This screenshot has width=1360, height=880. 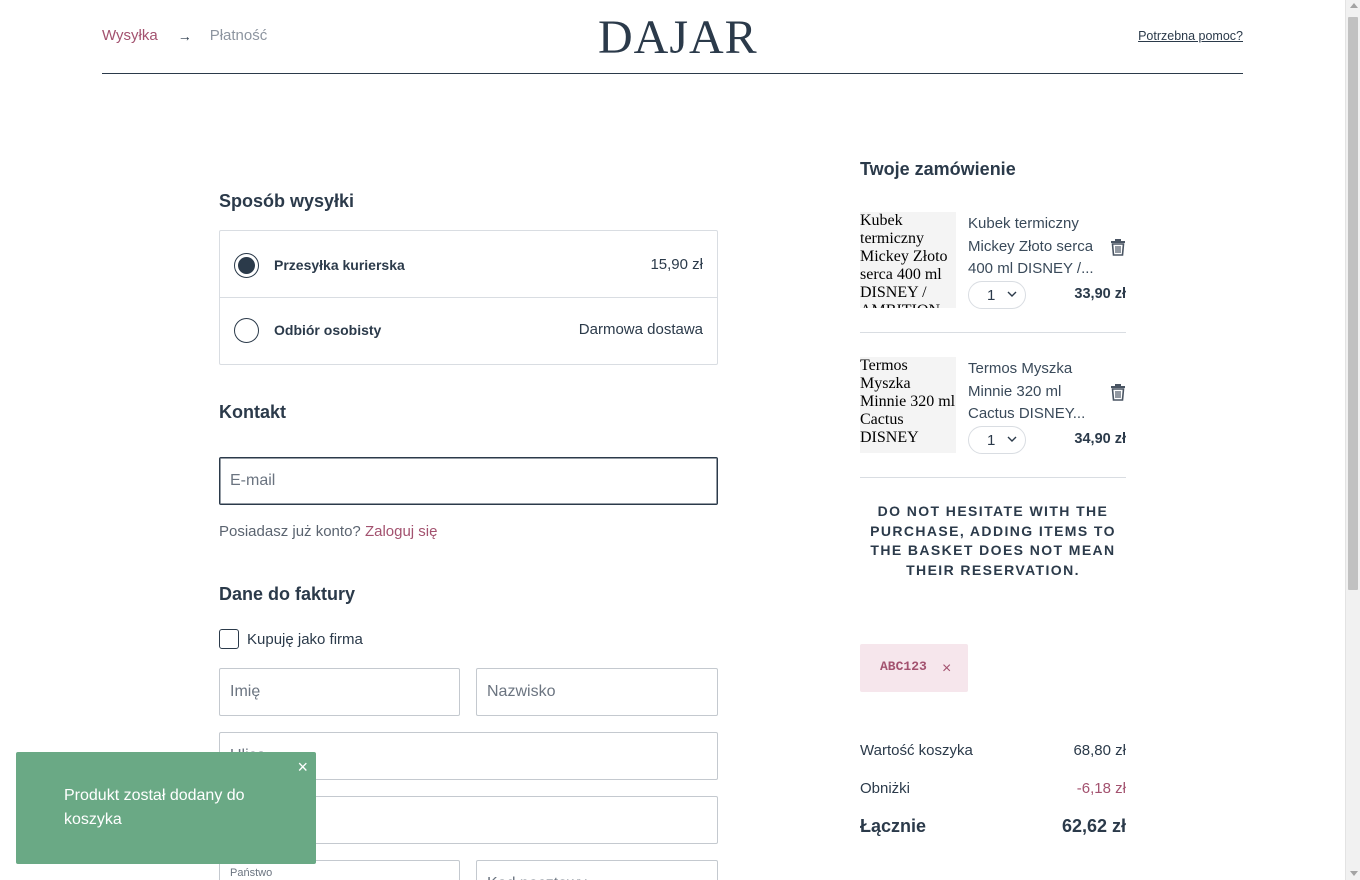 I want to click on shipping-option-courier: Przesyłka kurierska 15,90 zł, so click(x=468, y=264).